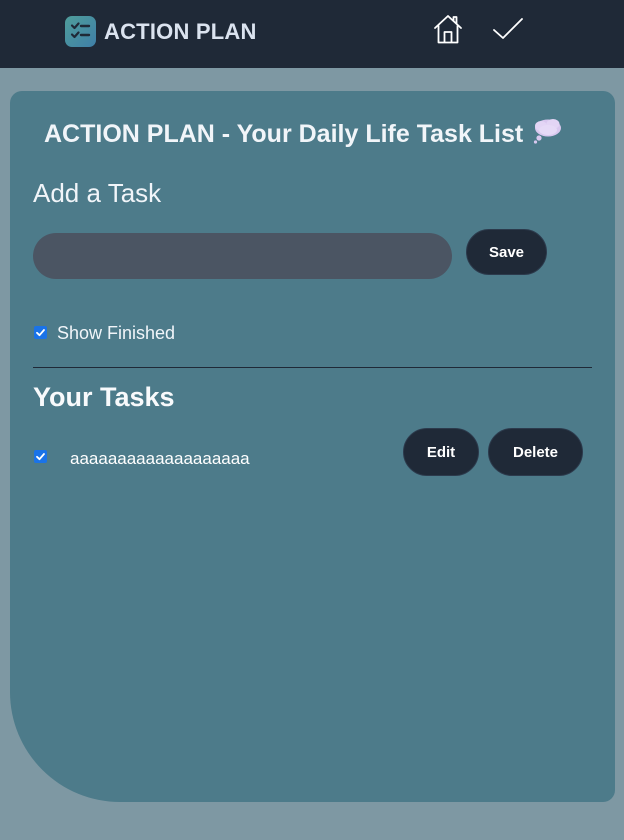  I want to click on check-icon, so click(508, 31).